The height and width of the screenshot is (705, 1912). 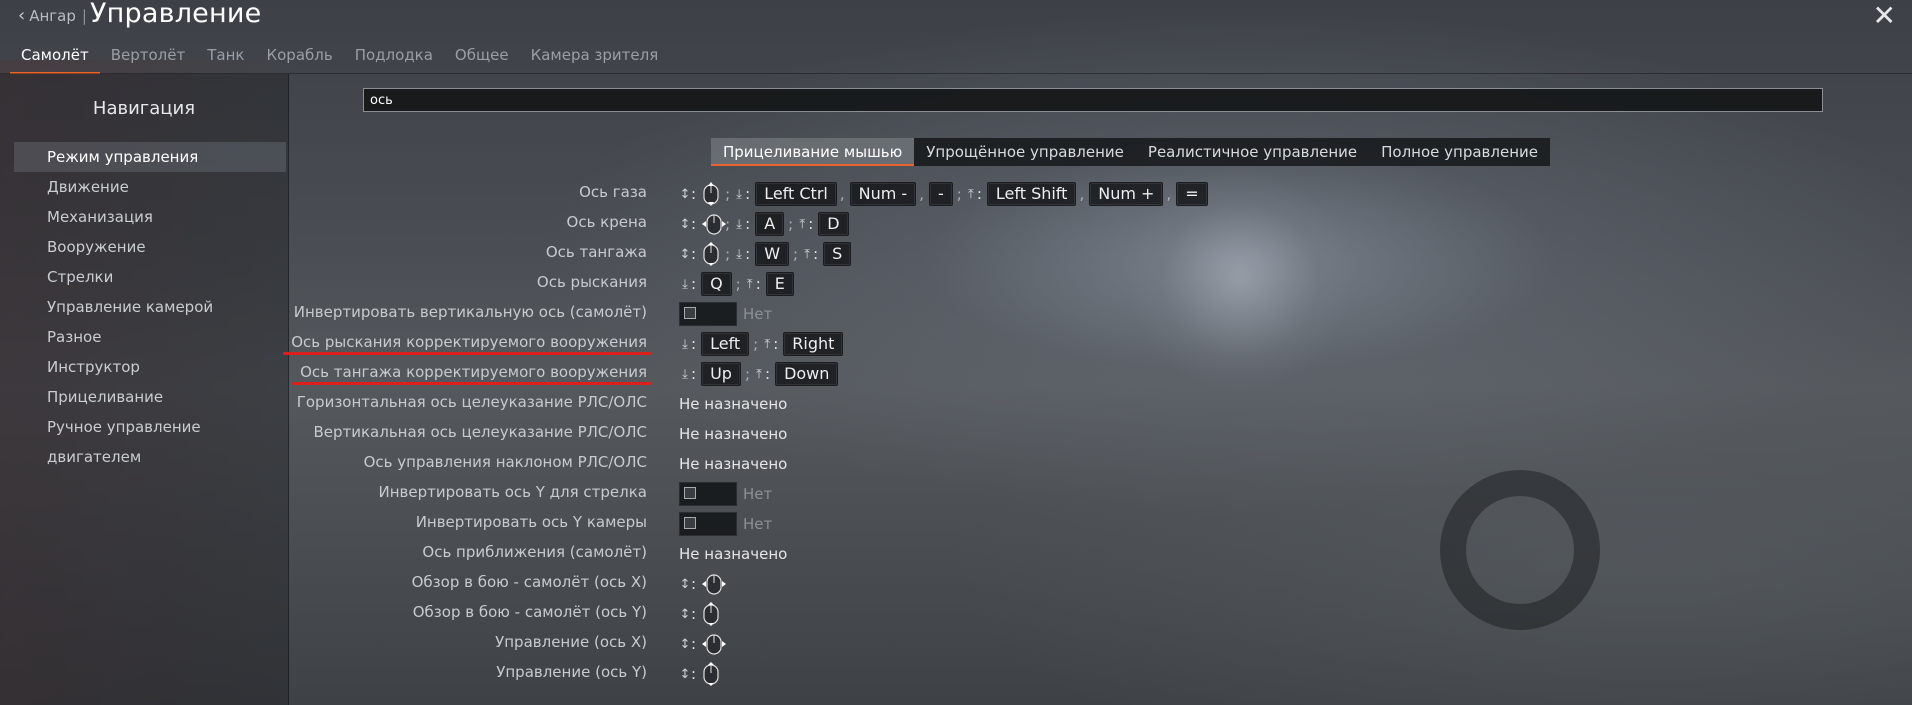 I want to click on key-up: Up, so click(x=721, y=374).